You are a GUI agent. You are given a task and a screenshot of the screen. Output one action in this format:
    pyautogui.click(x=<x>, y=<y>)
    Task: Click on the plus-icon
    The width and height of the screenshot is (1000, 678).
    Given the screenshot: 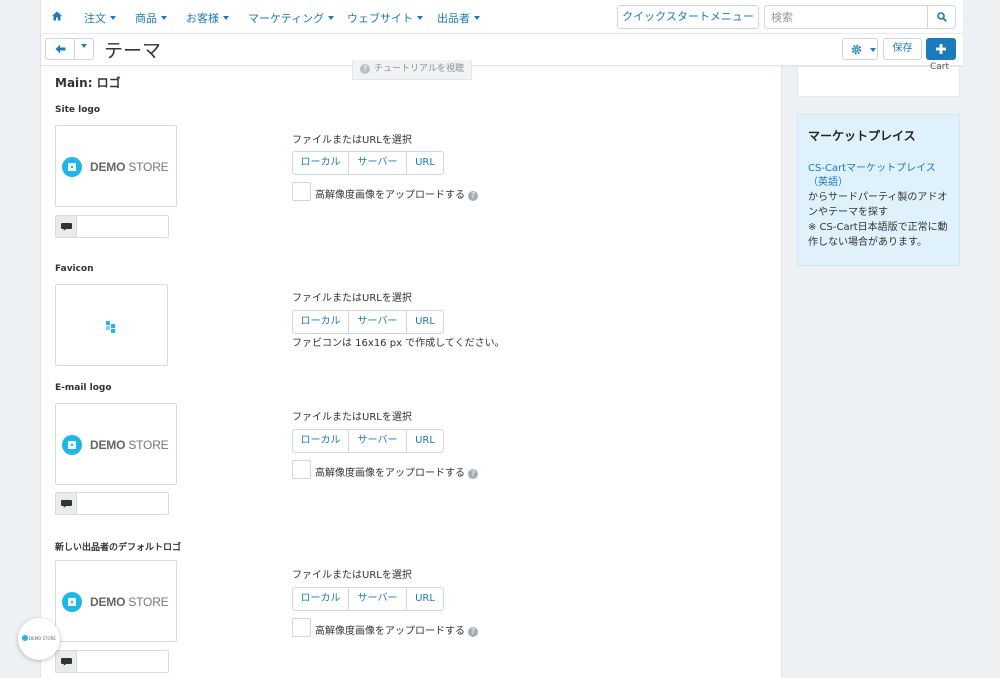 What is the action you would take?
    pyautogui.click(x=941, y=49)
    